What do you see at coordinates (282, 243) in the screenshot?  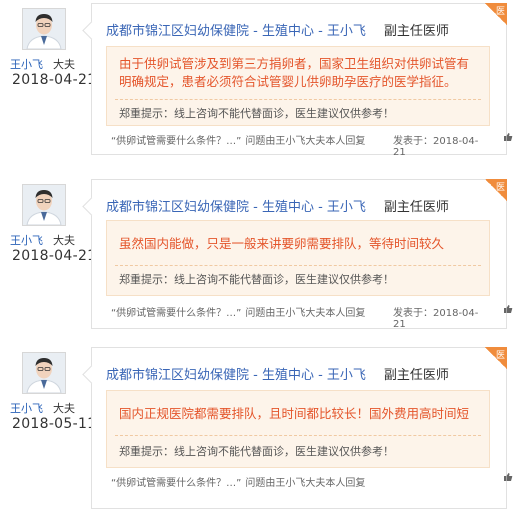 I see `answer-text: 虽然国内能做，只是一般来讲要卵需要排队，等待时间较久` at bounding box center [282, 243].